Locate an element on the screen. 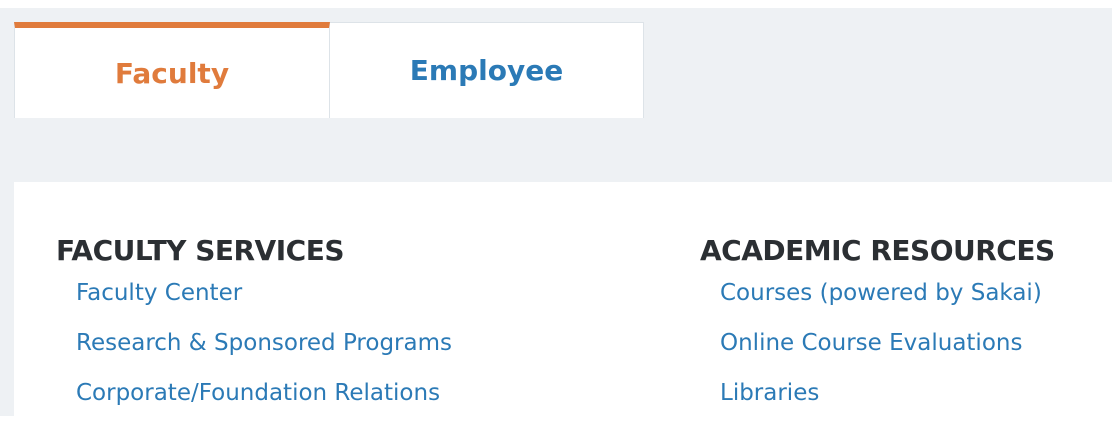 The height and width of the screenshot is (429, 1112). link-research-sponsored-programs: Research & Sponsored Programs is located at coordinates (264, 354).